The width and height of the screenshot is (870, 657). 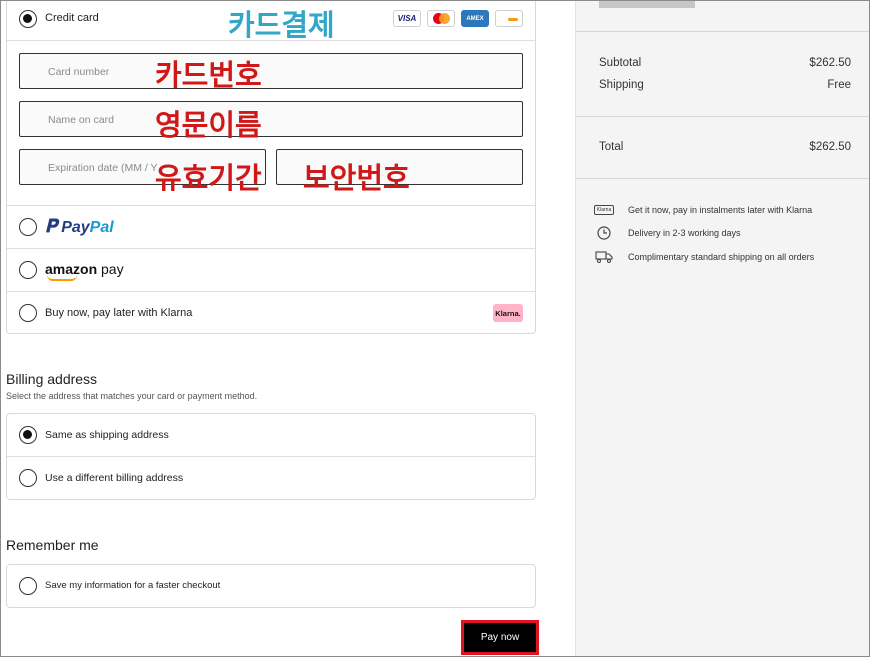 What do you see at coordinates (28, 313) in the screenshot?
I see `klarna-radio` at bounding box center [28, 313].